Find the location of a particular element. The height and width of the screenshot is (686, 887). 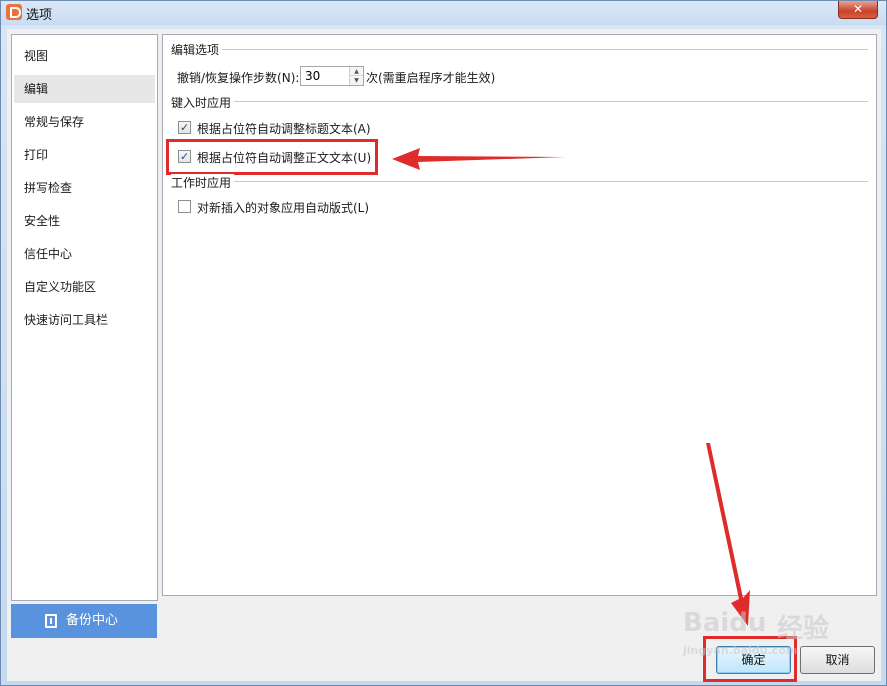

watermark-brand: Baidu is located at coordinates (725, 623).